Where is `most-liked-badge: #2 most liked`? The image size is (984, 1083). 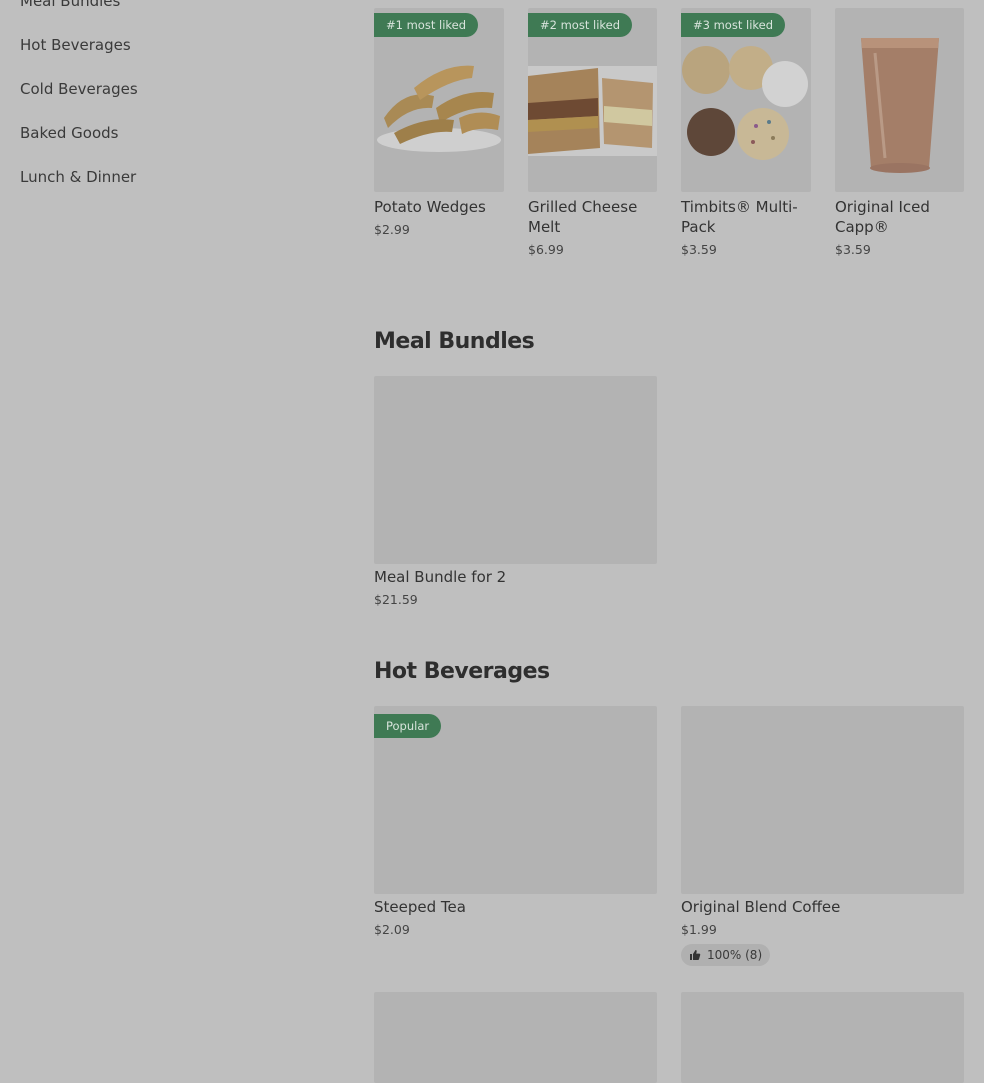
most-liked-badge: #2 most liked is located at coordinates (580, 25).